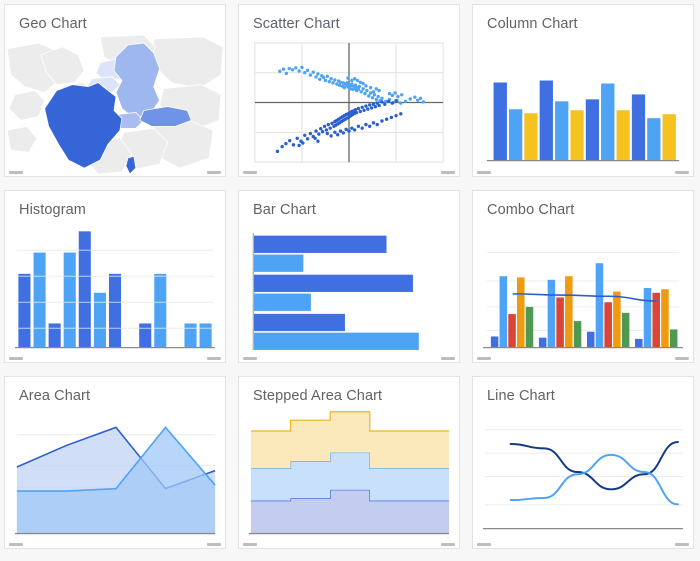 The image size is (700, 561). I want to click on card-title-area: Area Chart, so click(55, 396).